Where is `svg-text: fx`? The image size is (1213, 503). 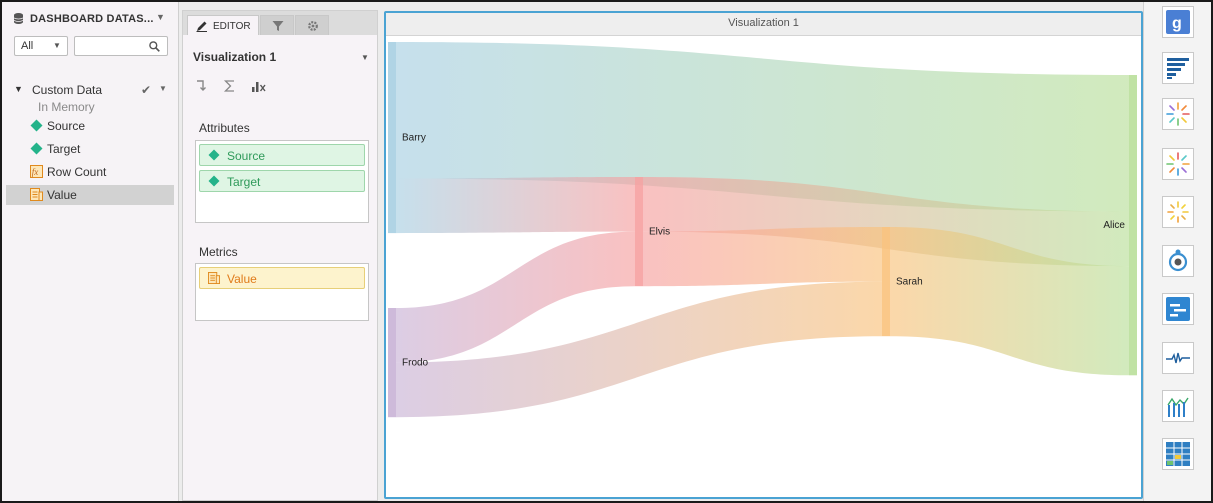
svg-text: fx is located at coordinates (35, 172).